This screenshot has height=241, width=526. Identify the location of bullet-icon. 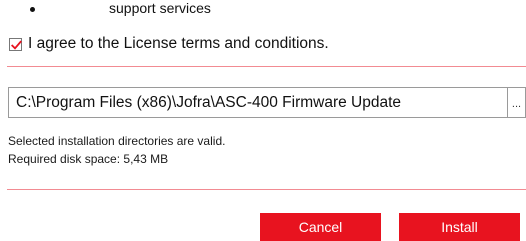
(32, 9).